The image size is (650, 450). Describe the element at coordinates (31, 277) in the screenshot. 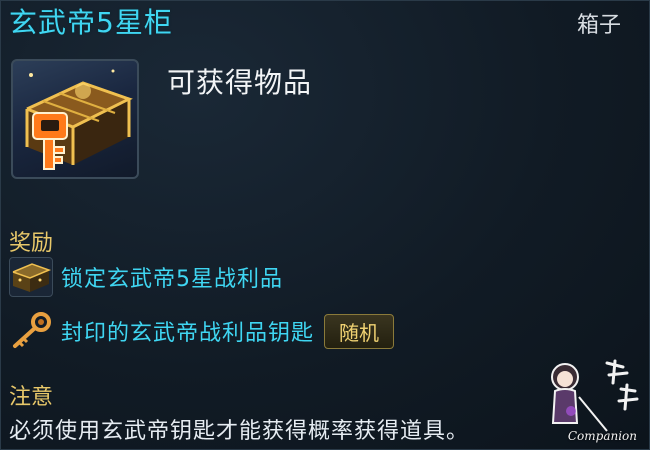

I see `locked-chest-icon` at that location.